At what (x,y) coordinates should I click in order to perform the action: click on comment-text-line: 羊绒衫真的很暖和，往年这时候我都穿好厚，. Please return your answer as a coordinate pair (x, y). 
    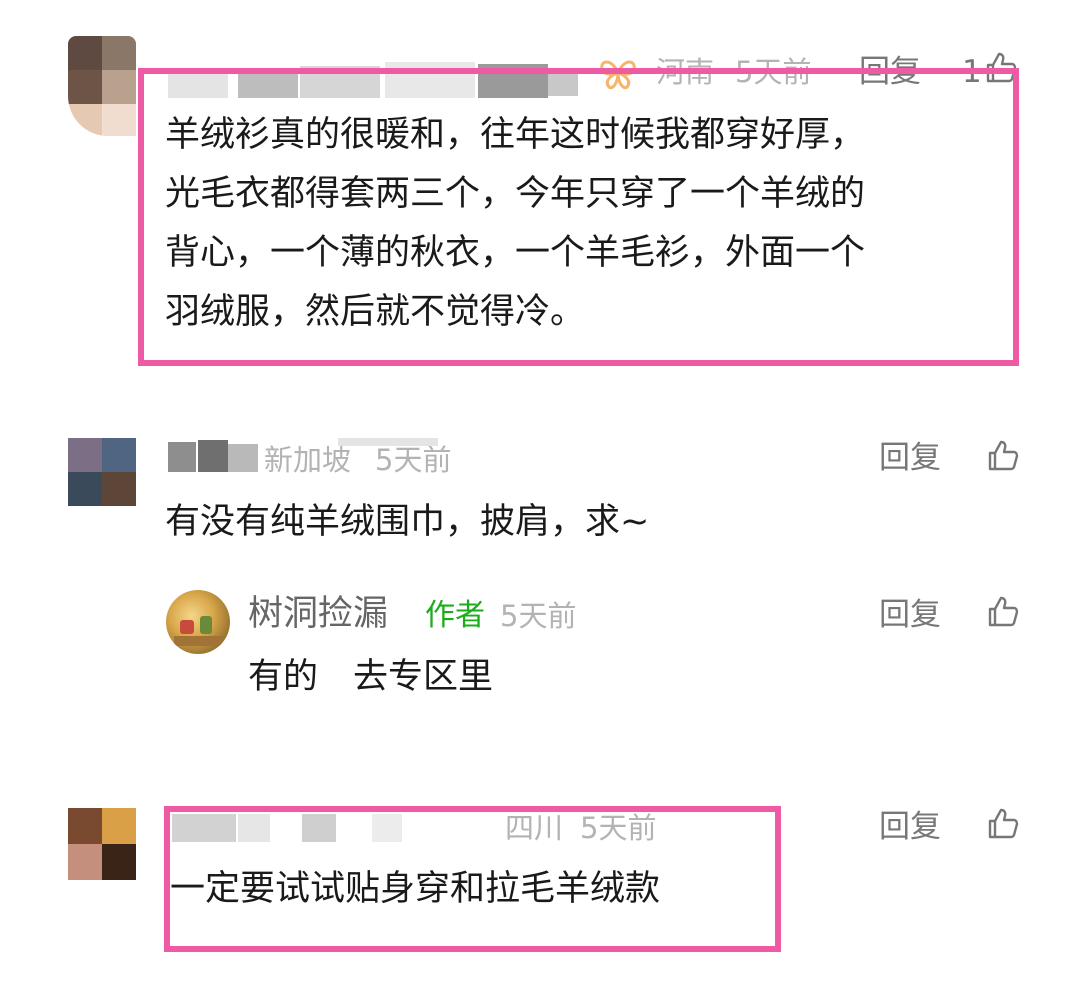
    Looking at the image, I should click on (515, 135).